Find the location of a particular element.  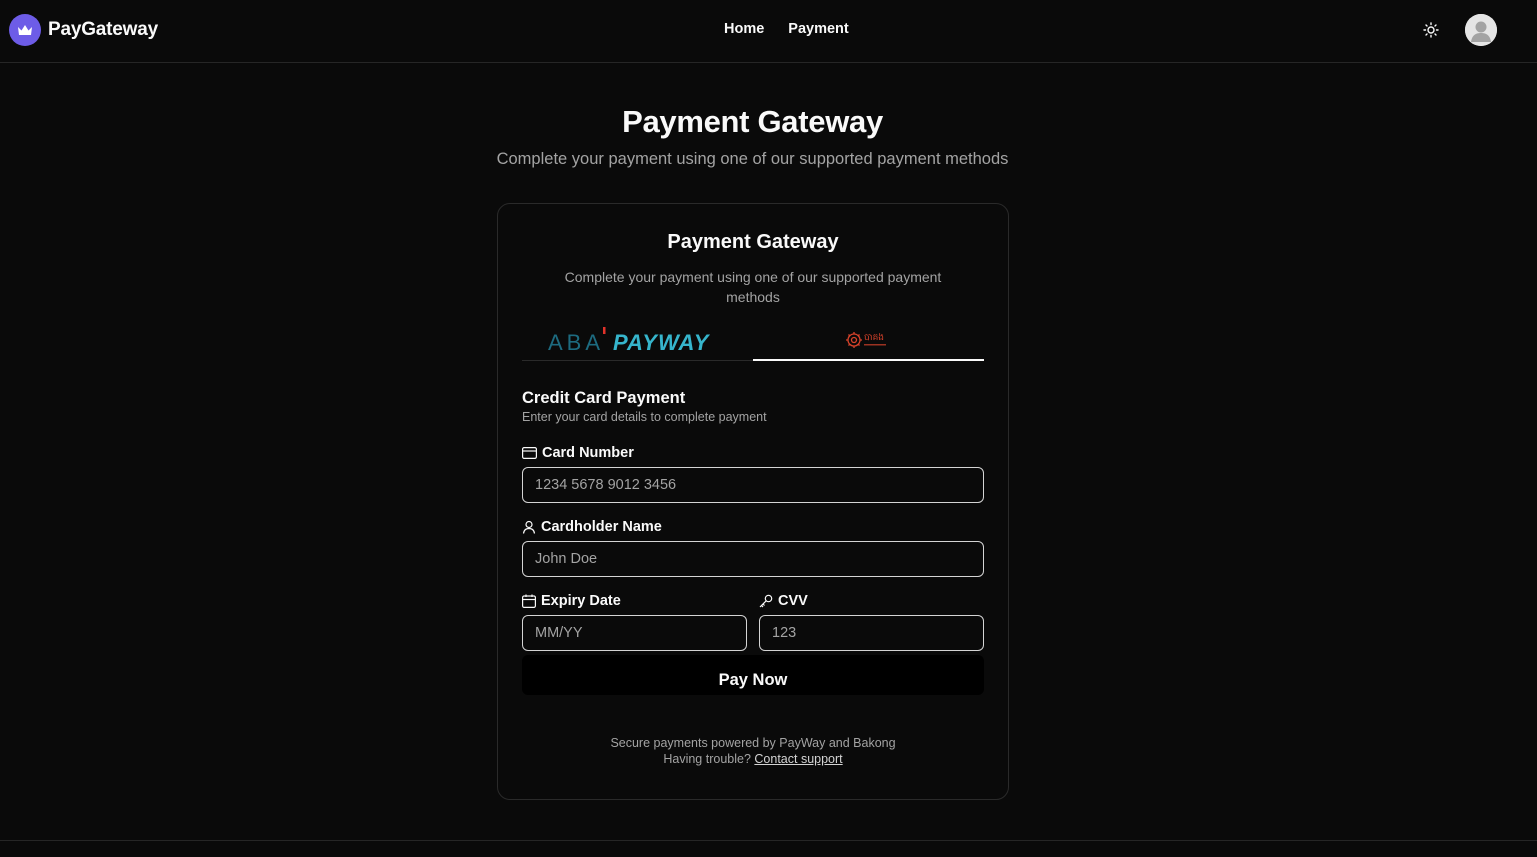

cardholder-name-label: Cardholder Name is located at coordinates (592, 527).